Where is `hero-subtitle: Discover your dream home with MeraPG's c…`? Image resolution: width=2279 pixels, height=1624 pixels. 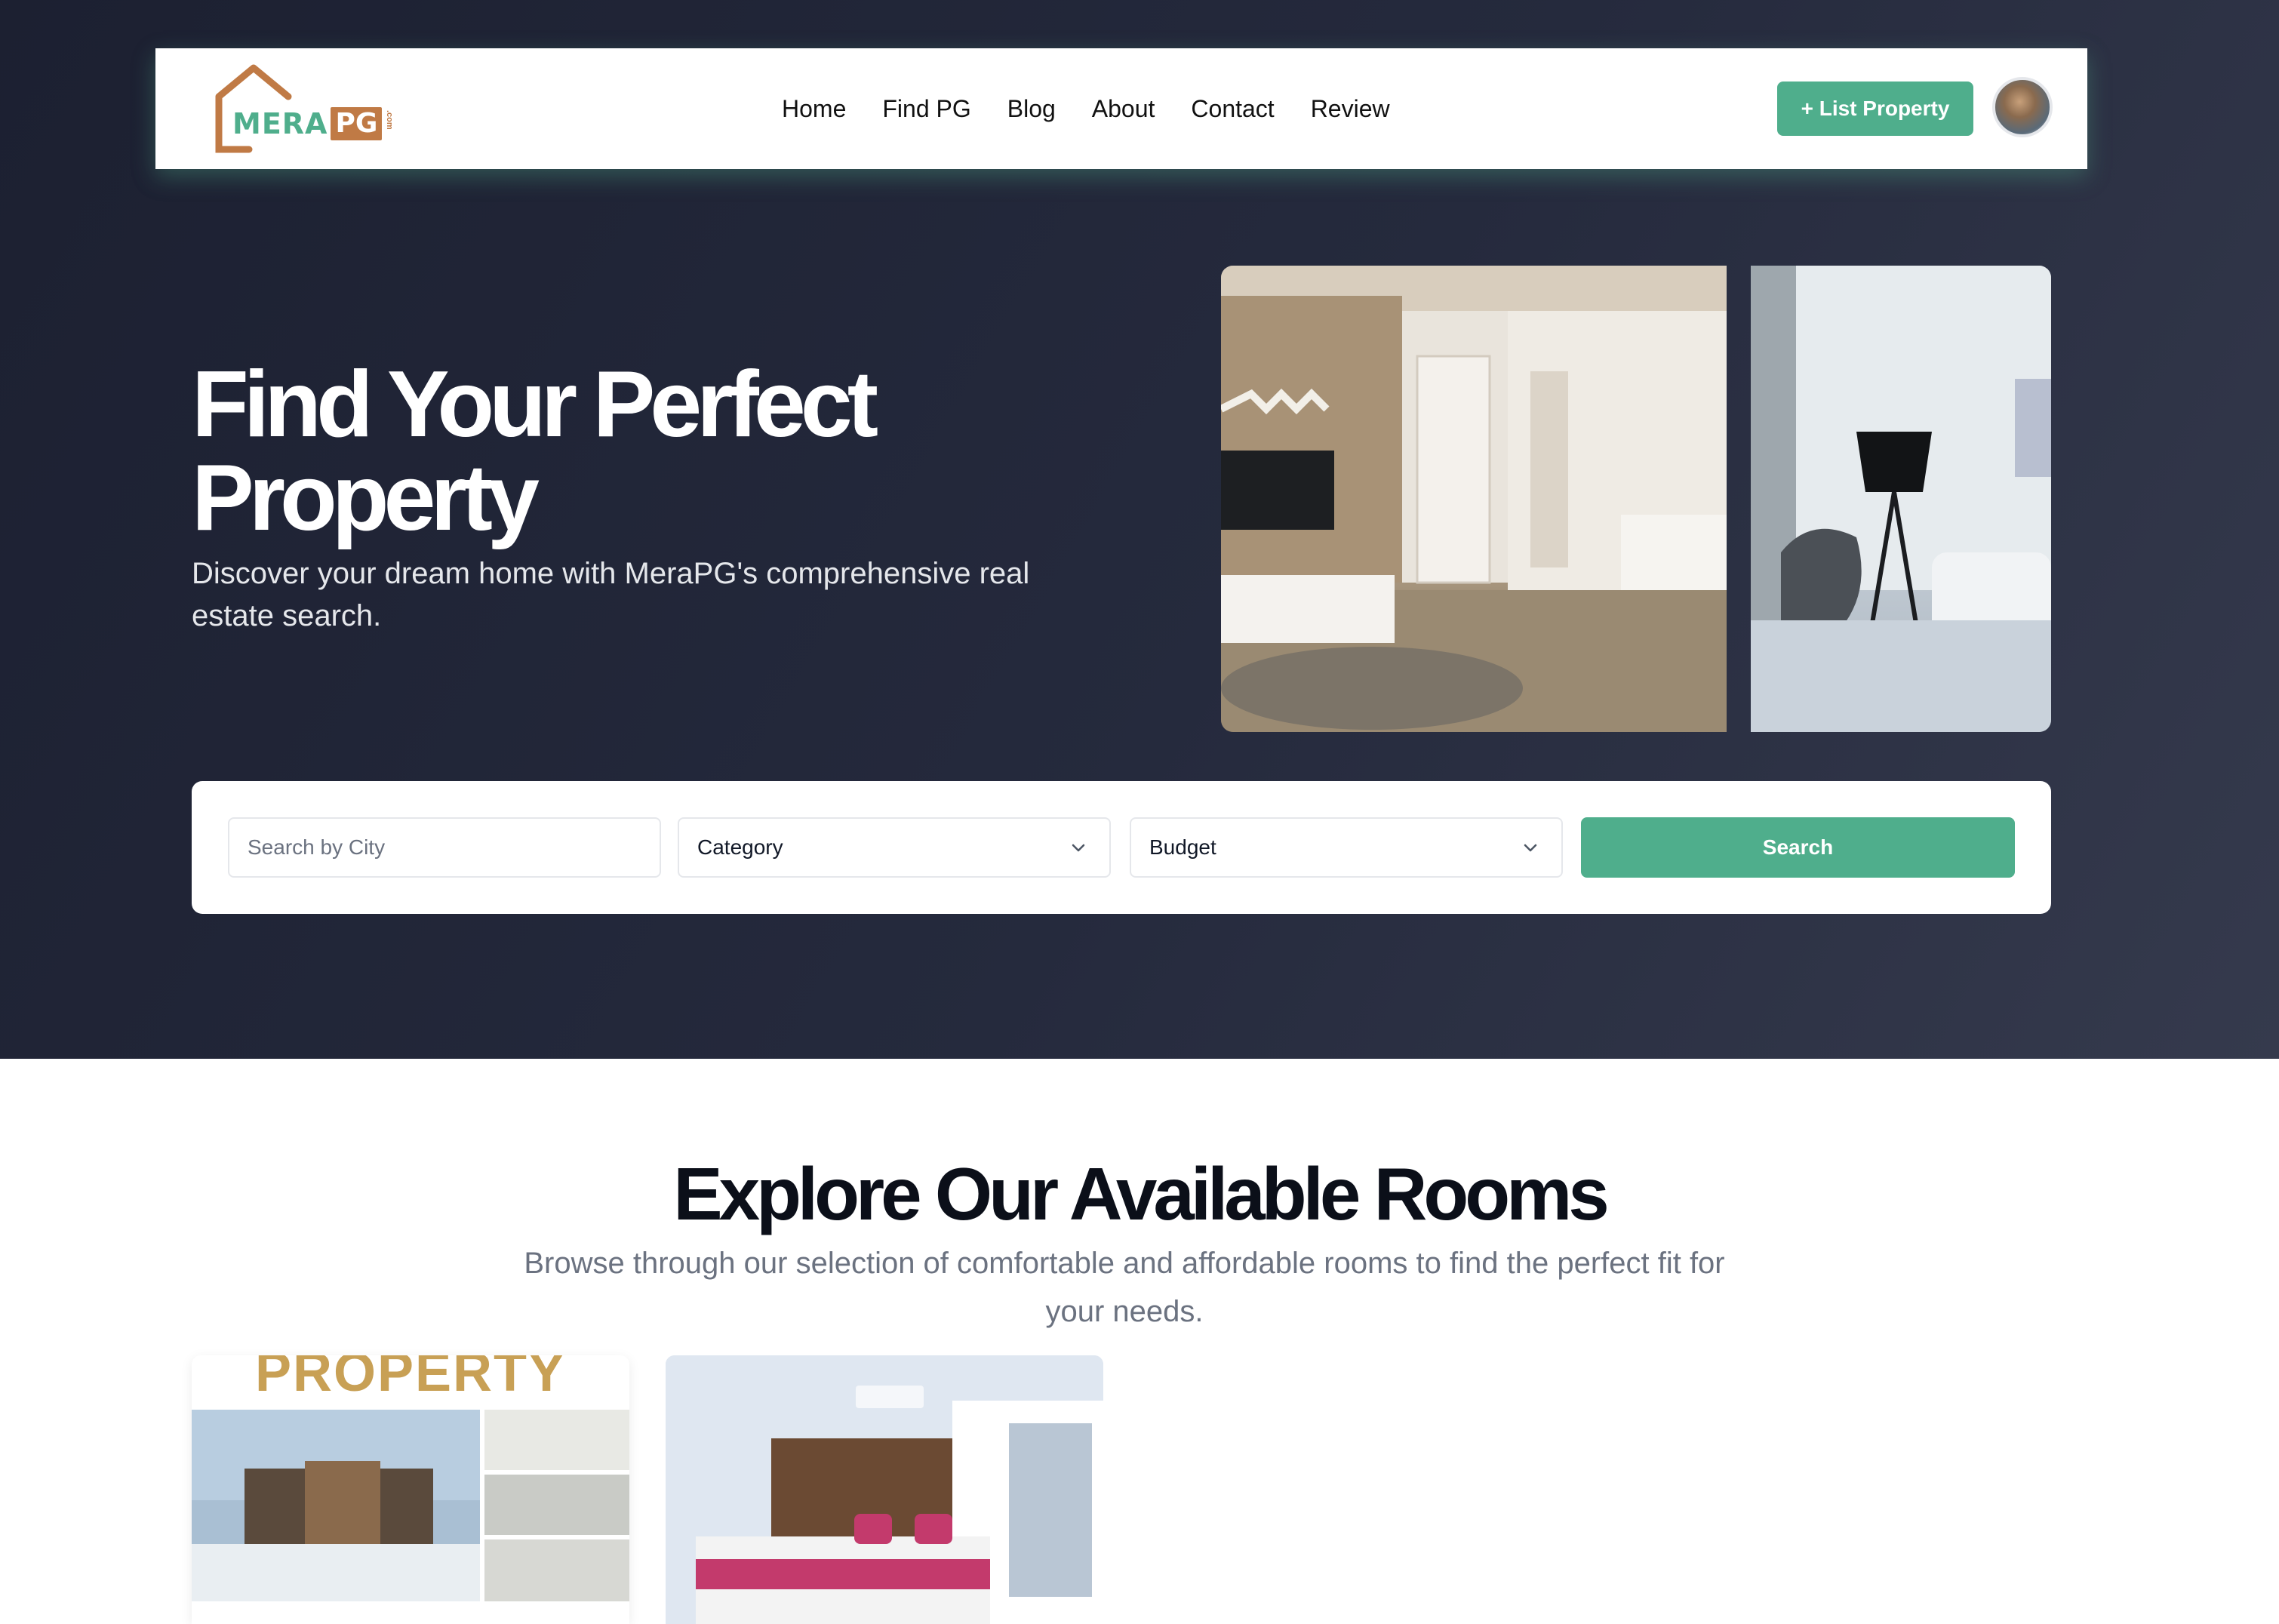 hero-subtitle: Discover your dream home with MeraPG's c… is located at coordinates (611, 594).